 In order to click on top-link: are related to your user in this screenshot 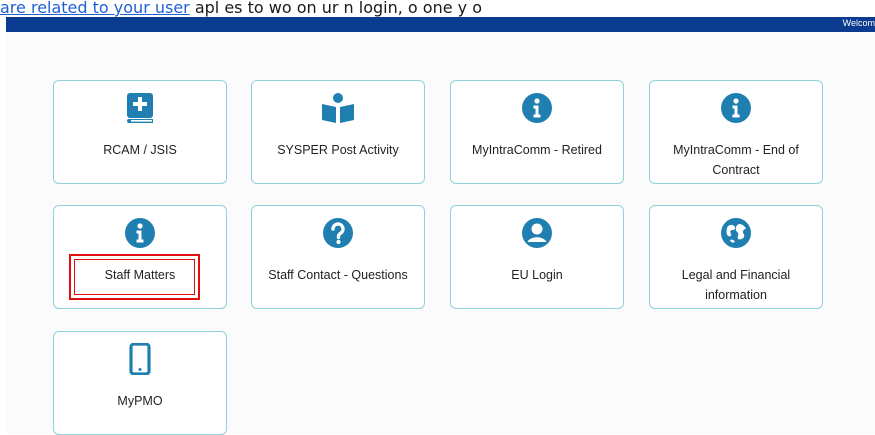, I will do `click(95, 8)`.